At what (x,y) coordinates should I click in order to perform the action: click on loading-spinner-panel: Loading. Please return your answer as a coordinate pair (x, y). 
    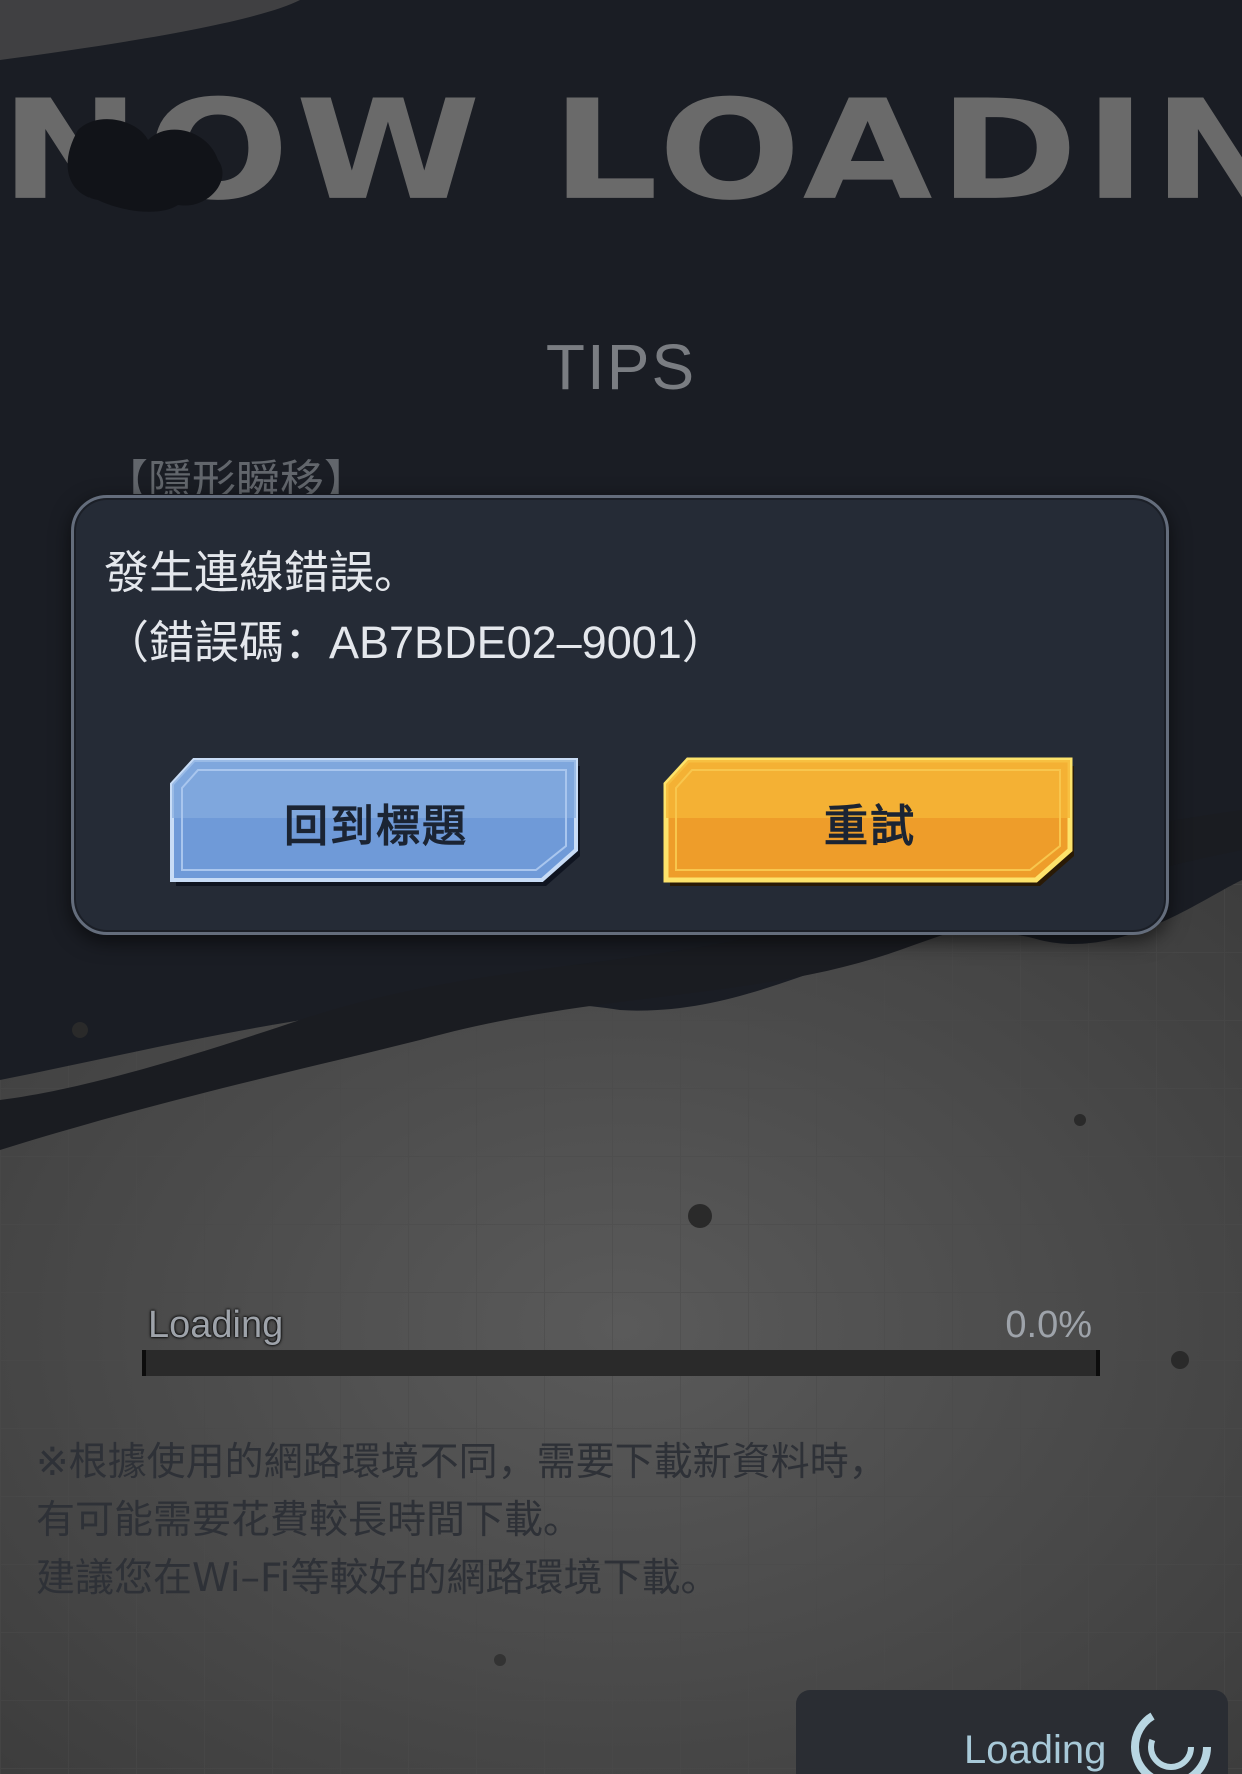
    Looking at the image, I should click on (1012, 1732).